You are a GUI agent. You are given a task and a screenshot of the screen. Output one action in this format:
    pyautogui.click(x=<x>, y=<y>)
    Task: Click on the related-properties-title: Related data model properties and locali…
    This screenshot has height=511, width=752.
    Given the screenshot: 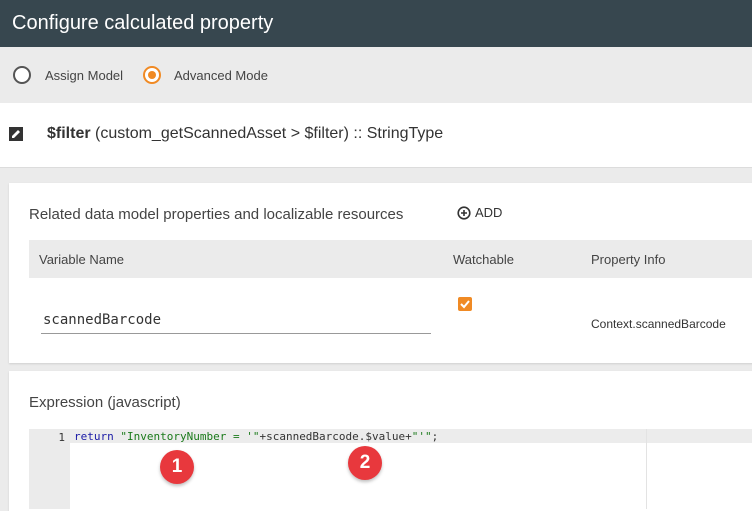 What is the action you would take?
    pyautogui.click(x=216, y=214)
    